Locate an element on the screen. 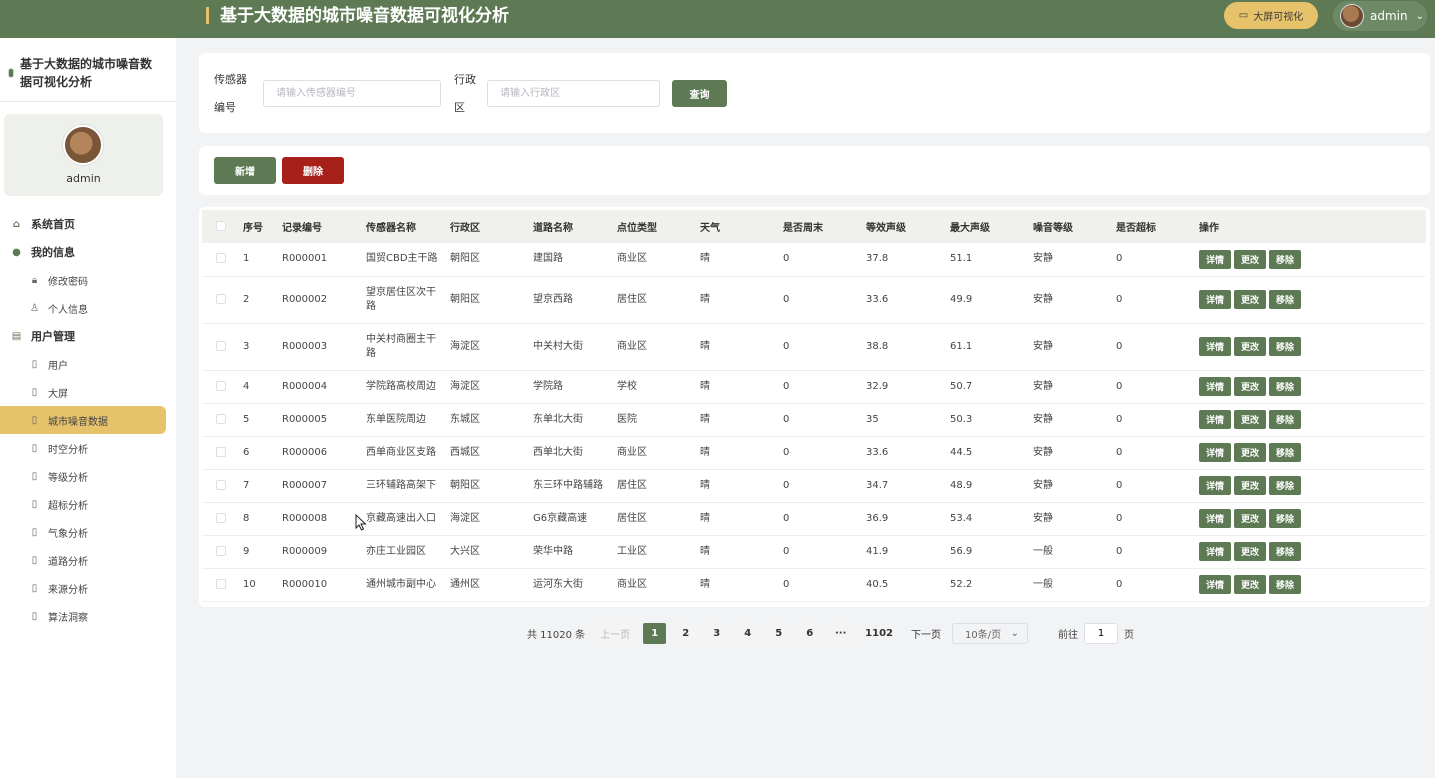  sidebar-item-big-screen: ▯ 大屏 is located at coordinates (88, 392).